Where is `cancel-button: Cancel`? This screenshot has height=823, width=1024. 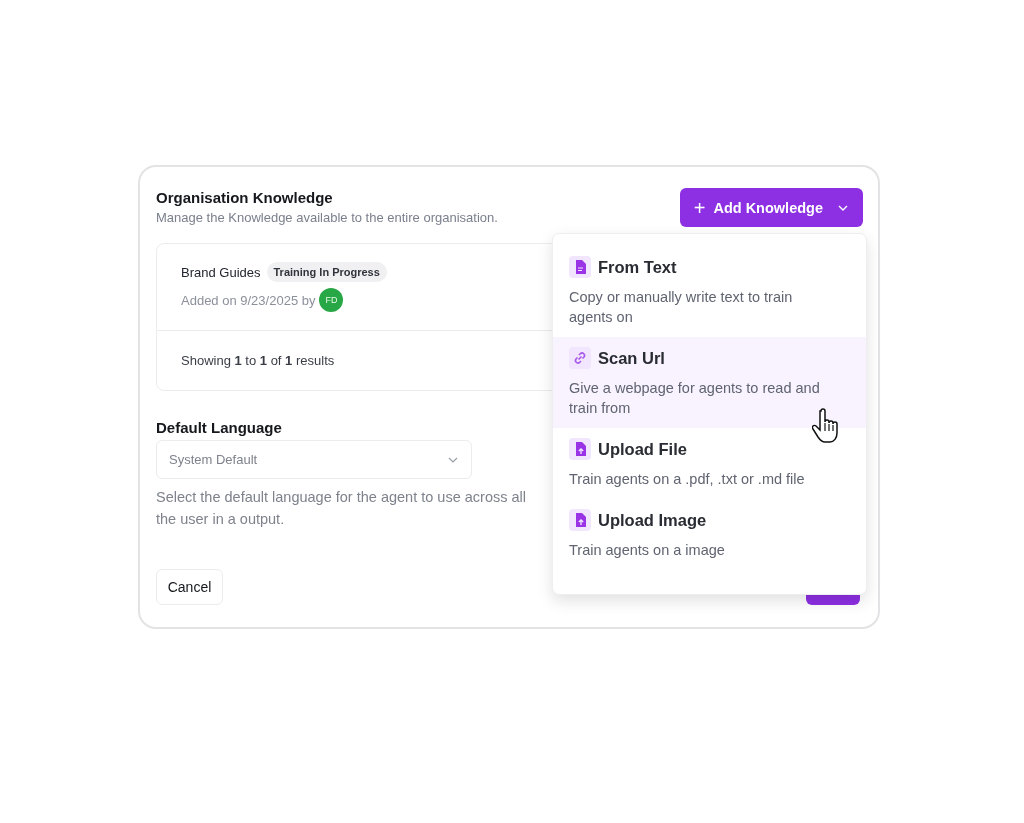
cancel-button: Cancel is located at coordinates (189, 587).